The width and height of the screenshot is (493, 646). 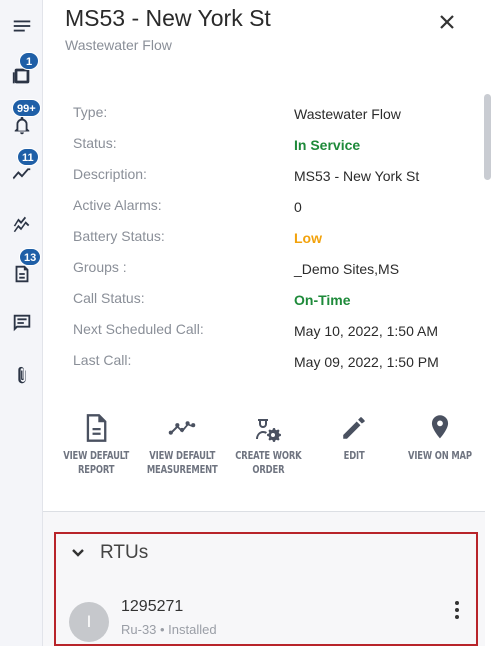 I want to click on call-status-value: On-Time, so click(x=322, y=300).